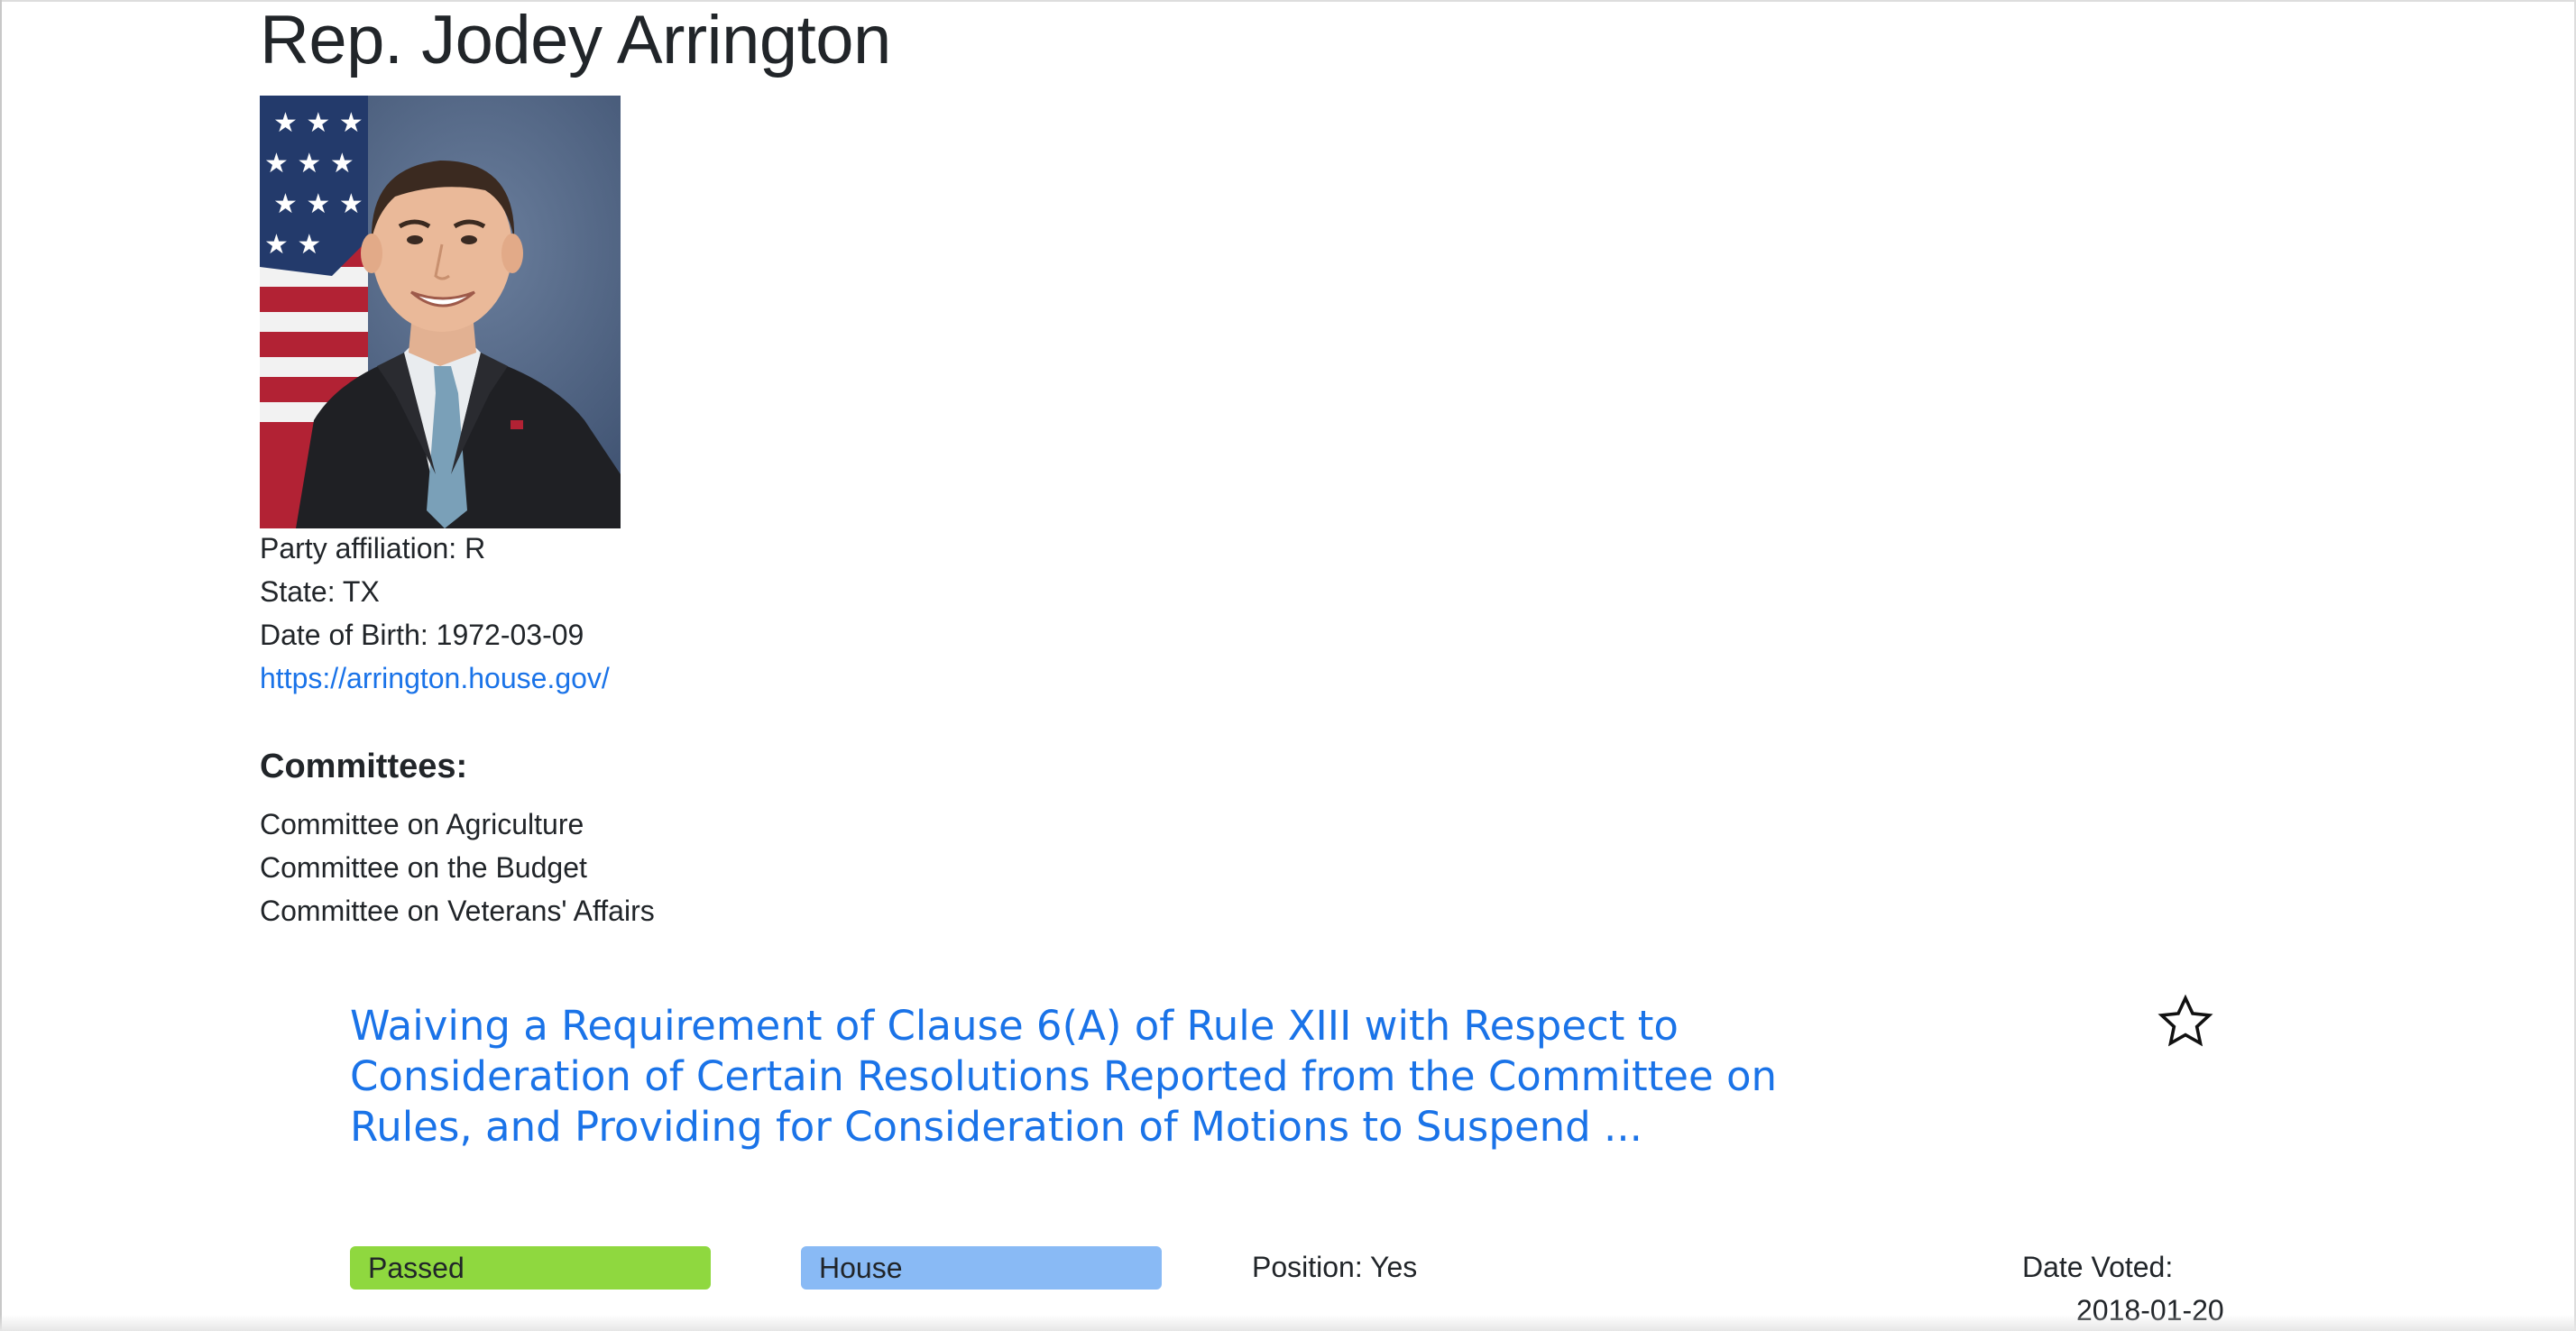  What do you see at coordinates (373, 548) in the screenshot?
I see `party-affiliation: Party affiliation: R` at bounding box center [373, 548].